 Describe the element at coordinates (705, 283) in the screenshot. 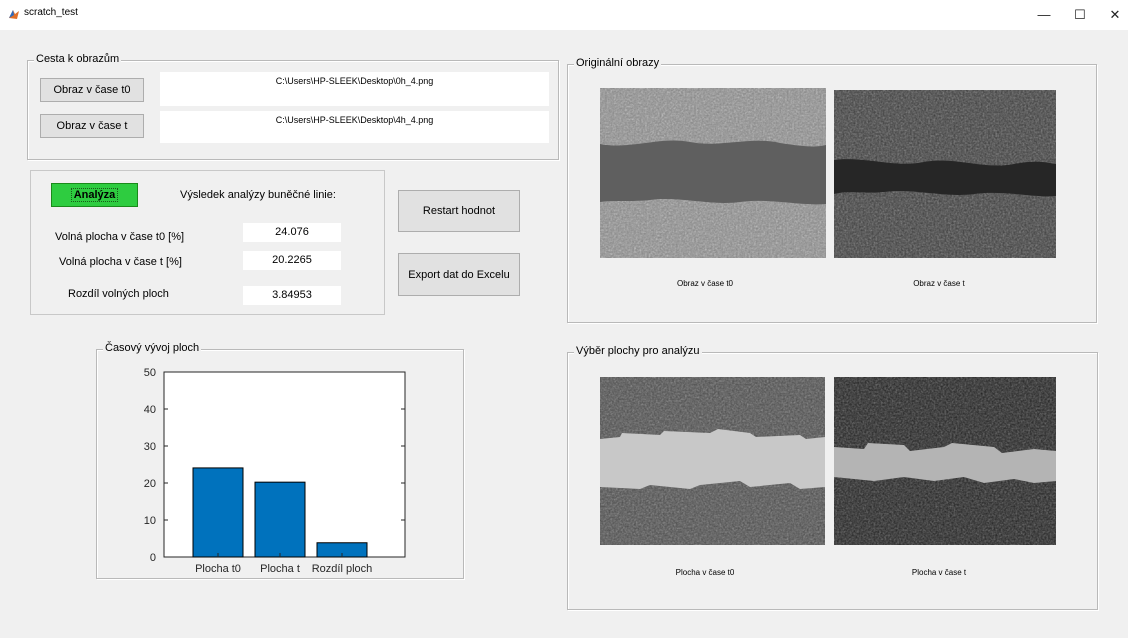

I see `original-t0-caption: Obraz v čase t0` at that location.